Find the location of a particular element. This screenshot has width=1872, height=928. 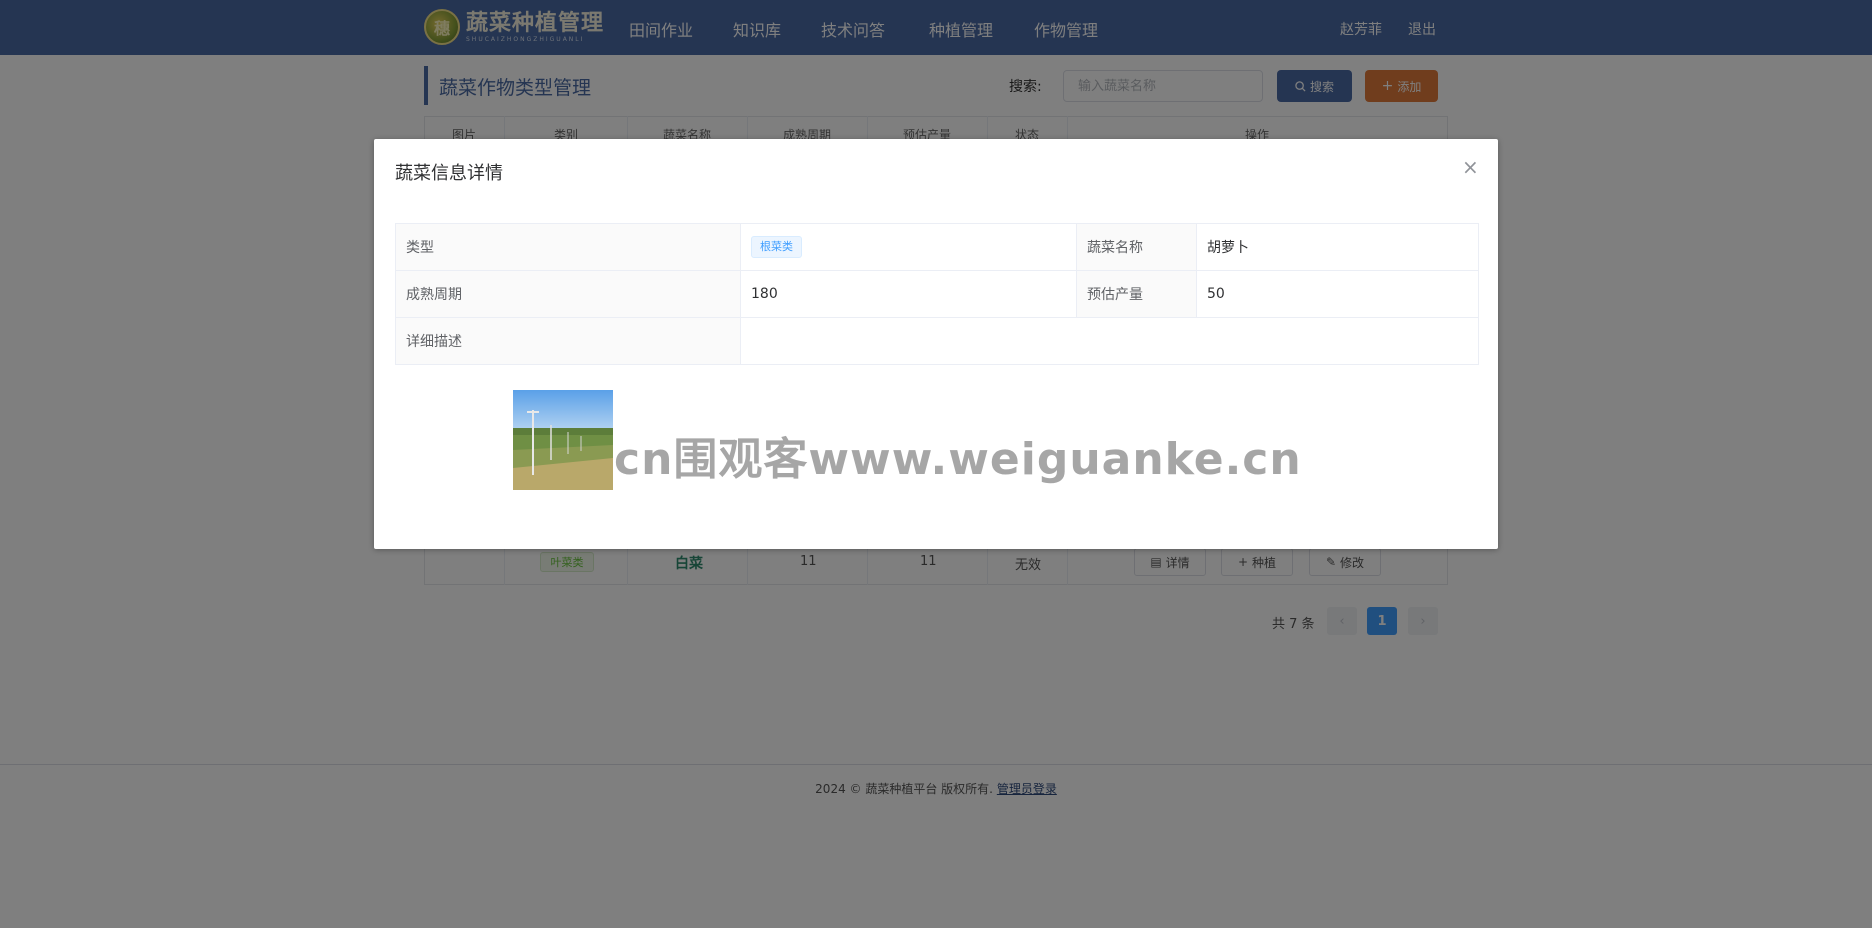

name-label: 蔬菜名称 is located at coordinates (1136, 247).